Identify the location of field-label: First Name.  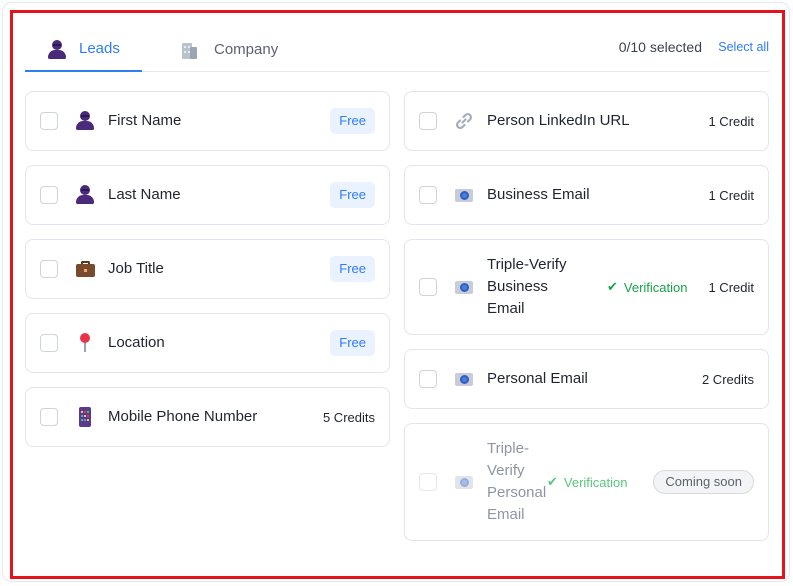
(145, 120).